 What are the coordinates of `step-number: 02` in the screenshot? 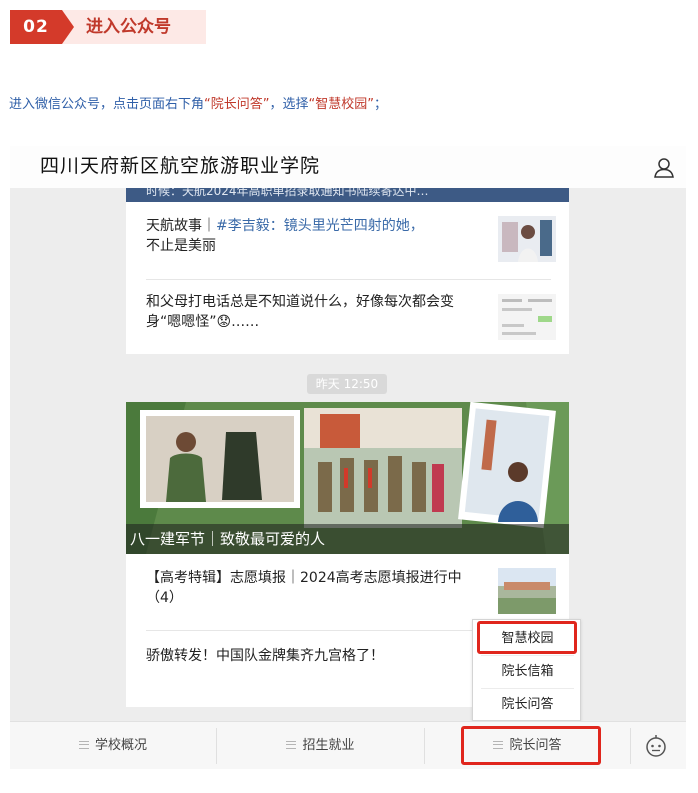 It's located at (36, 27).